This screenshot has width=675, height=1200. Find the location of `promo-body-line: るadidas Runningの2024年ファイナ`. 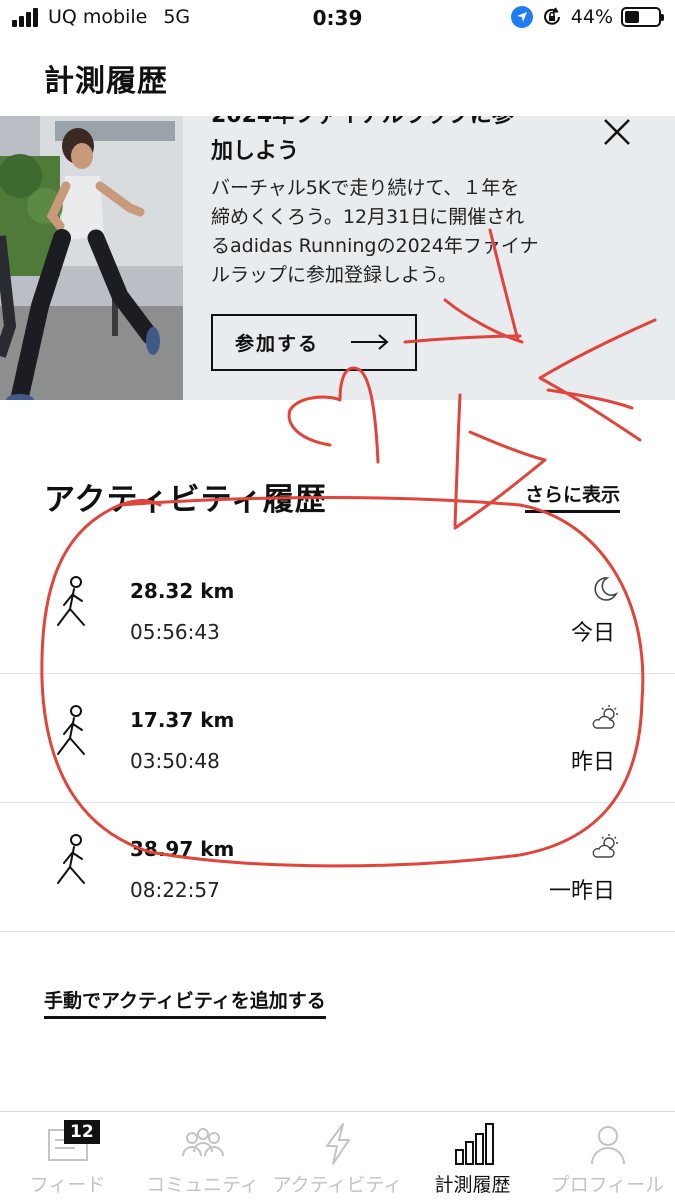

promo-body-line: るadidas Runningの2024年ファイナ is located at coordinates (375, 246).